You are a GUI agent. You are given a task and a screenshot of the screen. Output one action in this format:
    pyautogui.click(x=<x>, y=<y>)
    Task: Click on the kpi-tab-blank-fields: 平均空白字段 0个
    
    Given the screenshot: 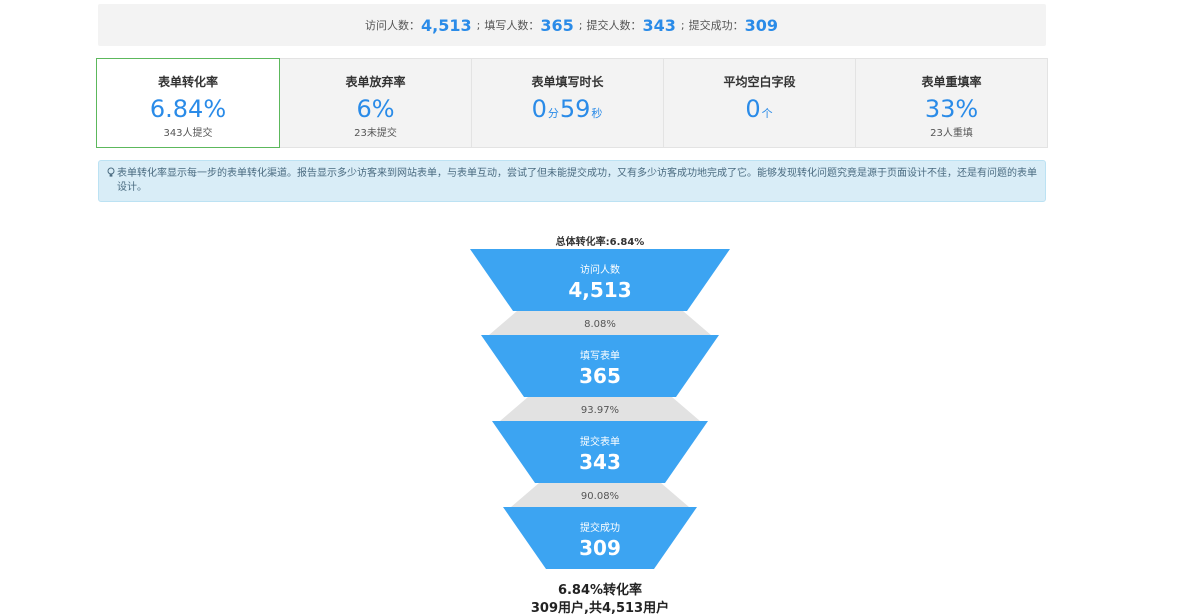 What is the action you would take?
    pyautogui.click(x=760, y=103)
    